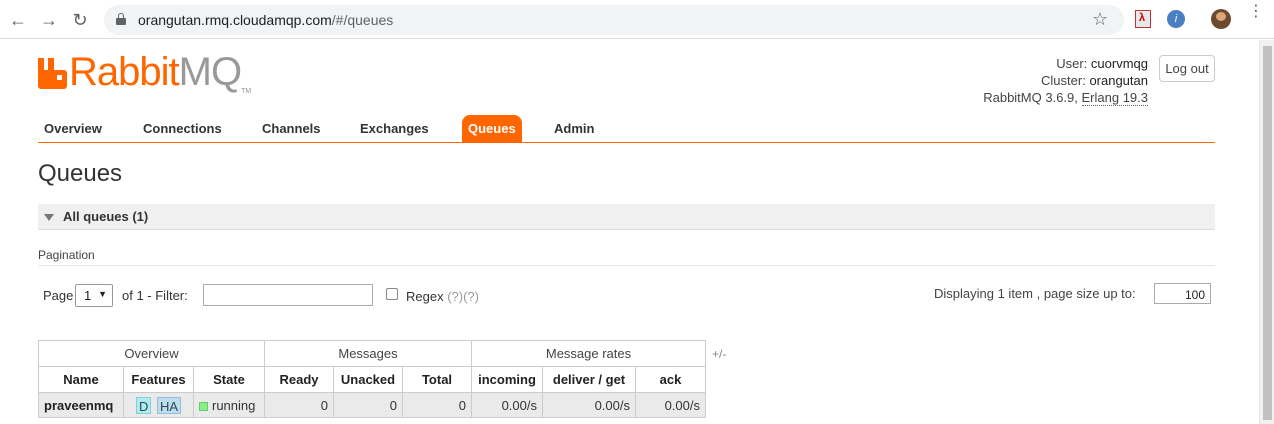  Describe the element at coordinates (392, 294) in the screenshot. I see `regex-checkbox` at that location.